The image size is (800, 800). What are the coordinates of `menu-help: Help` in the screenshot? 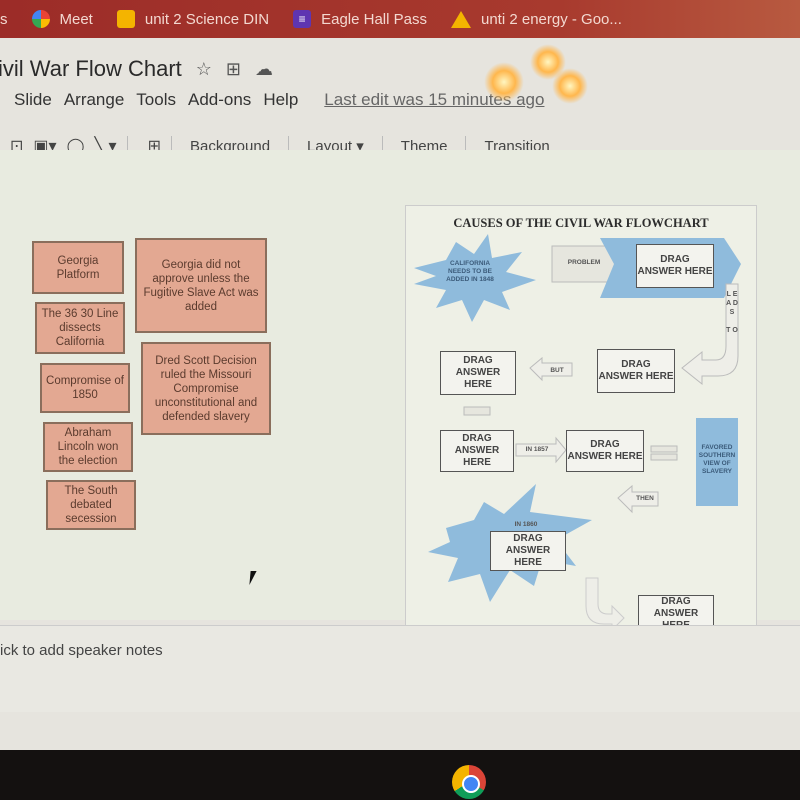 It's located at (280, 100).